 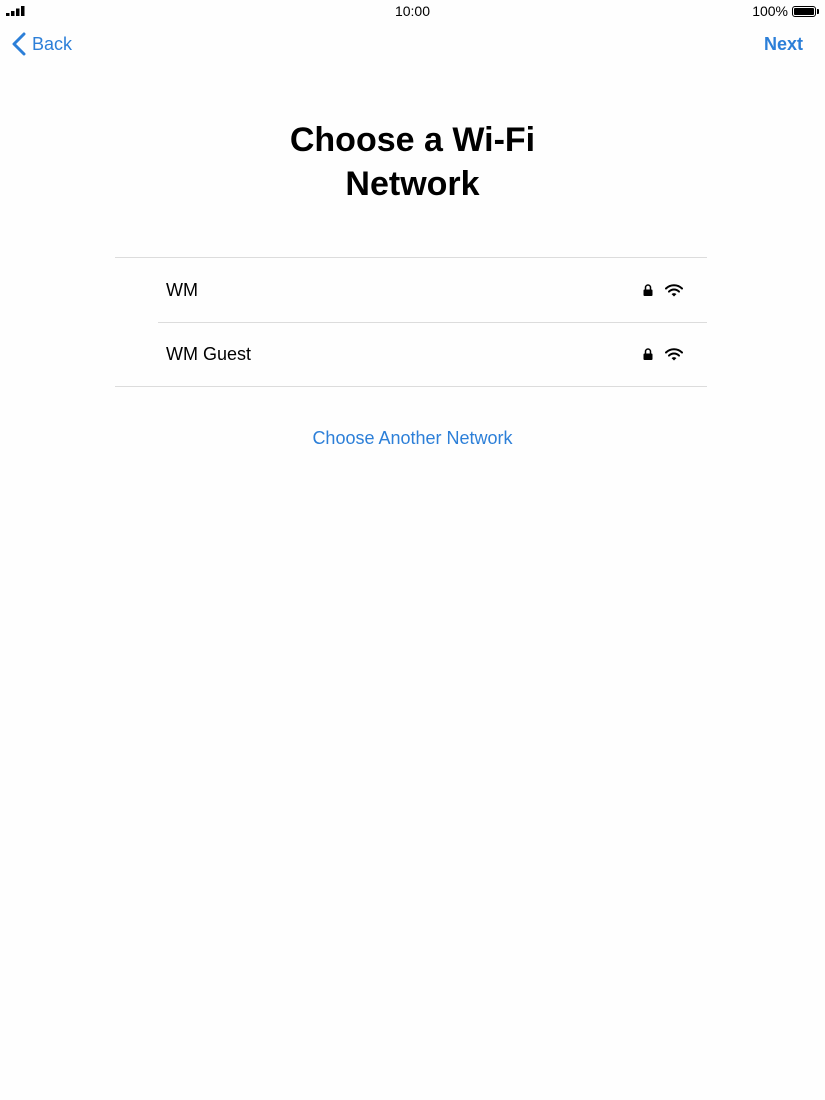 What do you see at coordinates (783, 44) in the screenshot?
I see `next-button: Next` at bounding box center [783, 44].